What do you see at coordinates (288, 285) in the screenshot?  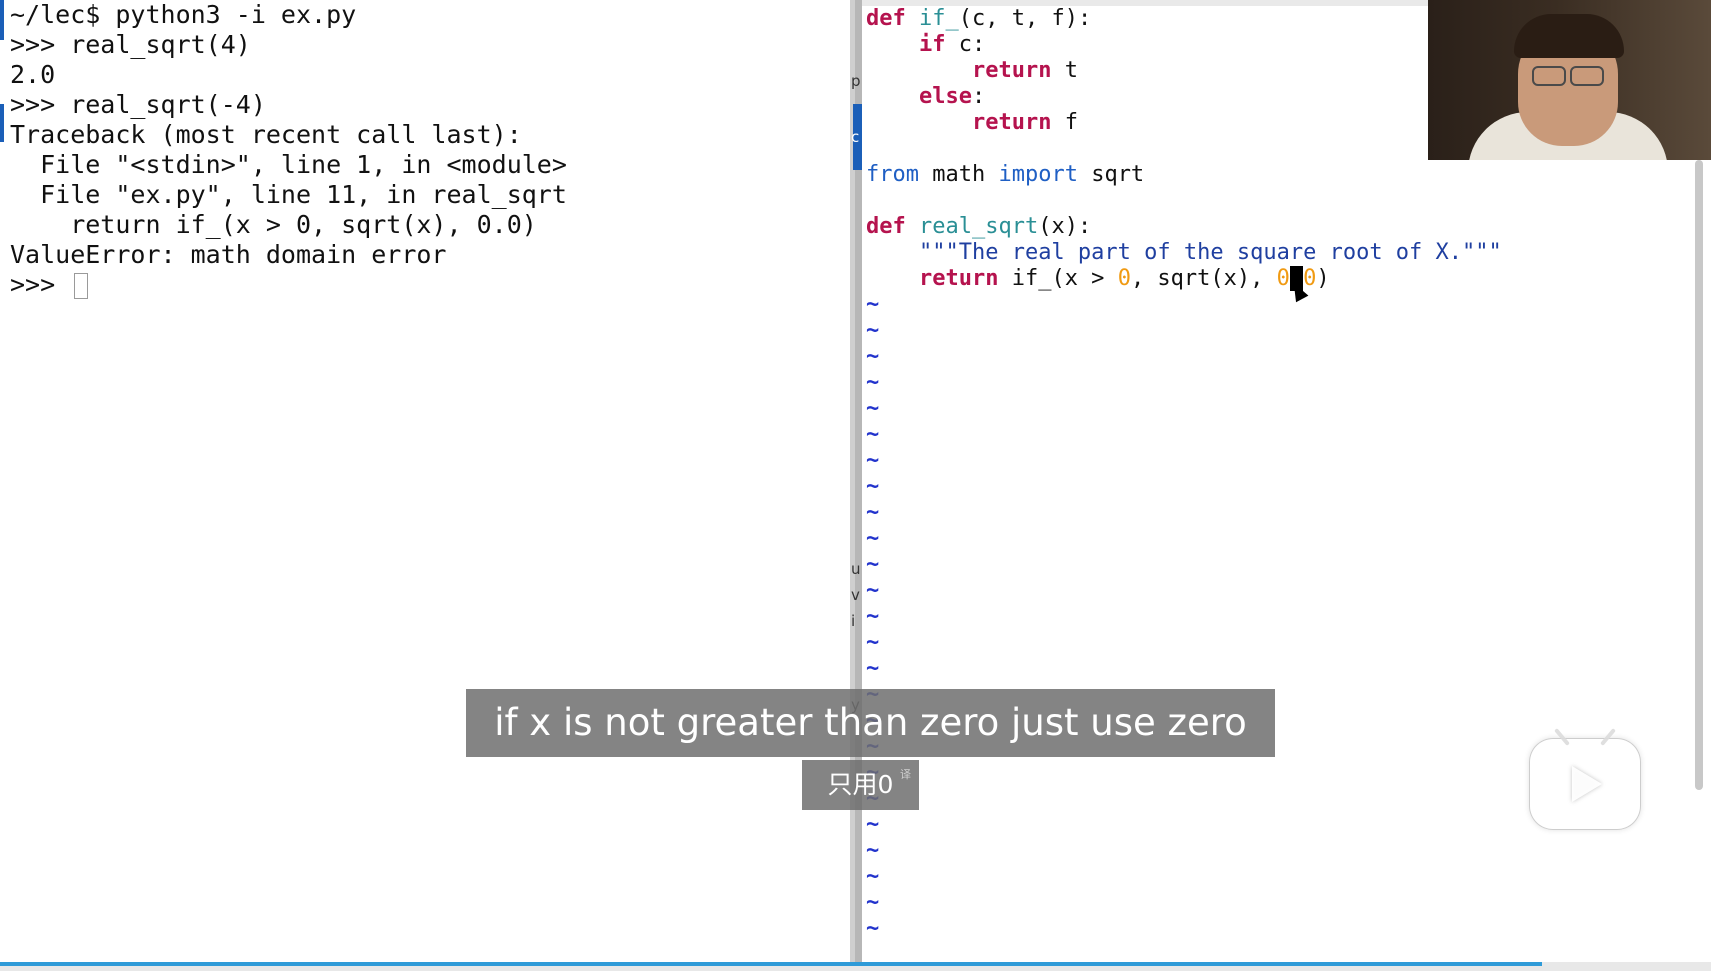 I see `terminal-prompt-line: >>>` at bounding box center [288, 285].